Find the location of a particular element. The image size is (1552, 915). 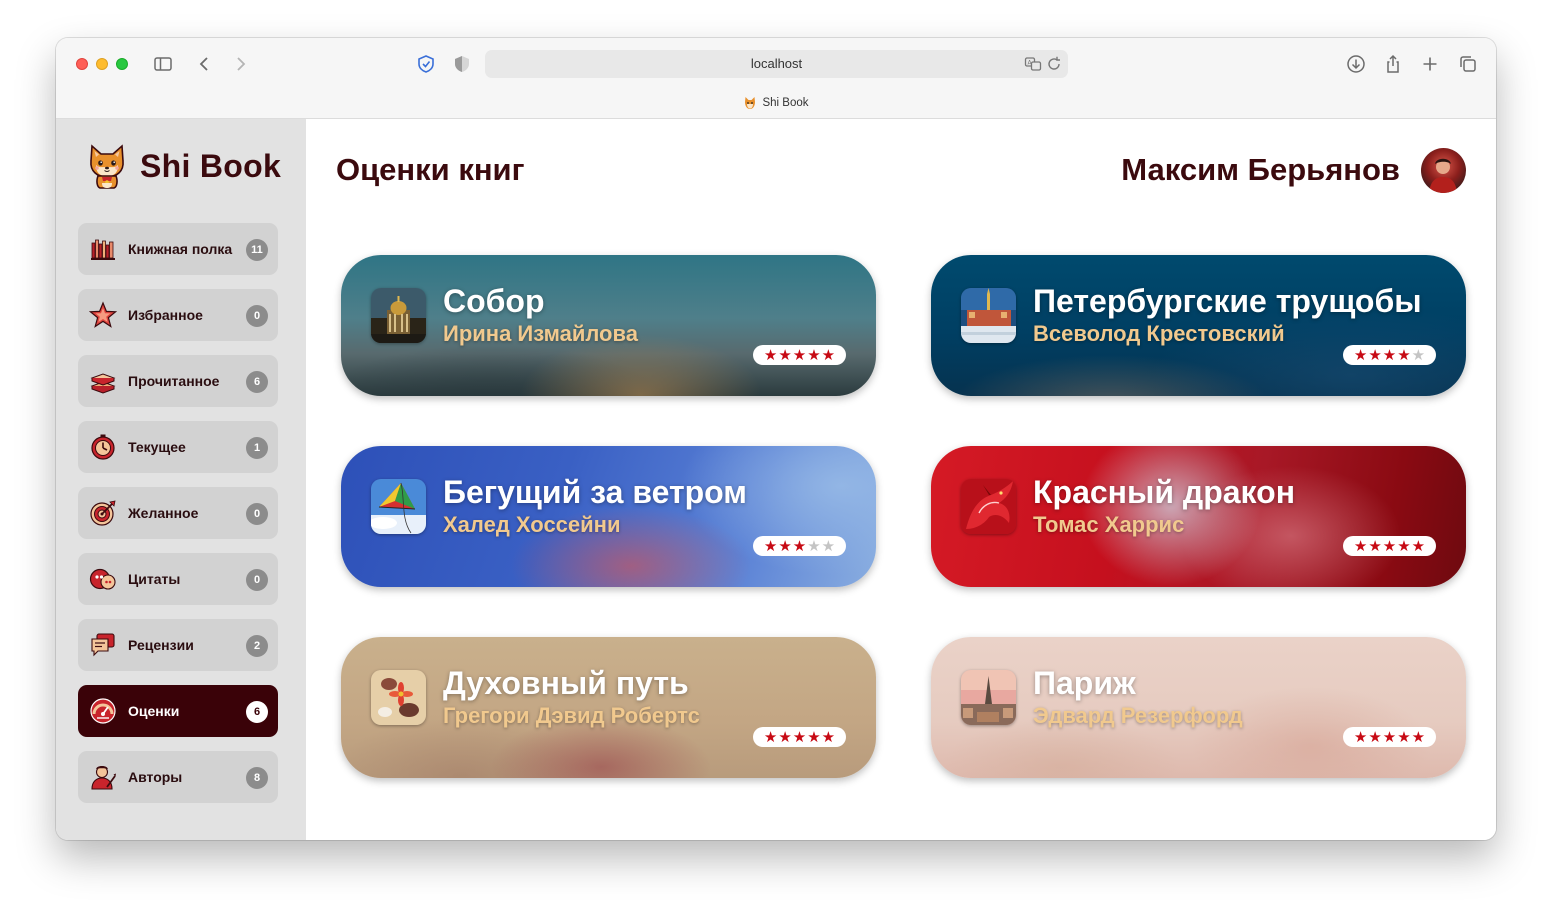

author-icon is located at coordinates (103, 777).